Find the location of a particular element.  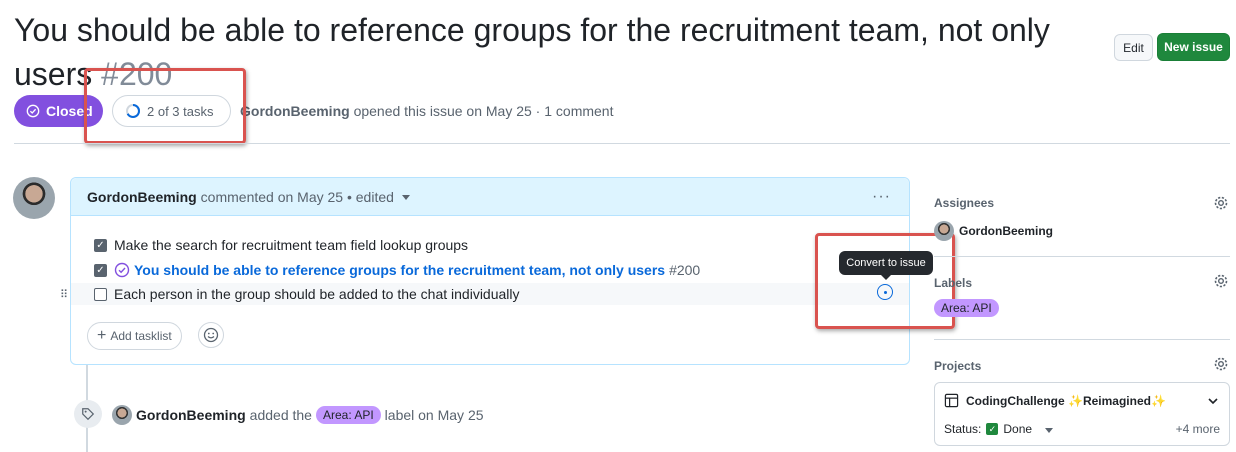

assignee-item: GordonBeeming is located at coordinates (993, 231).